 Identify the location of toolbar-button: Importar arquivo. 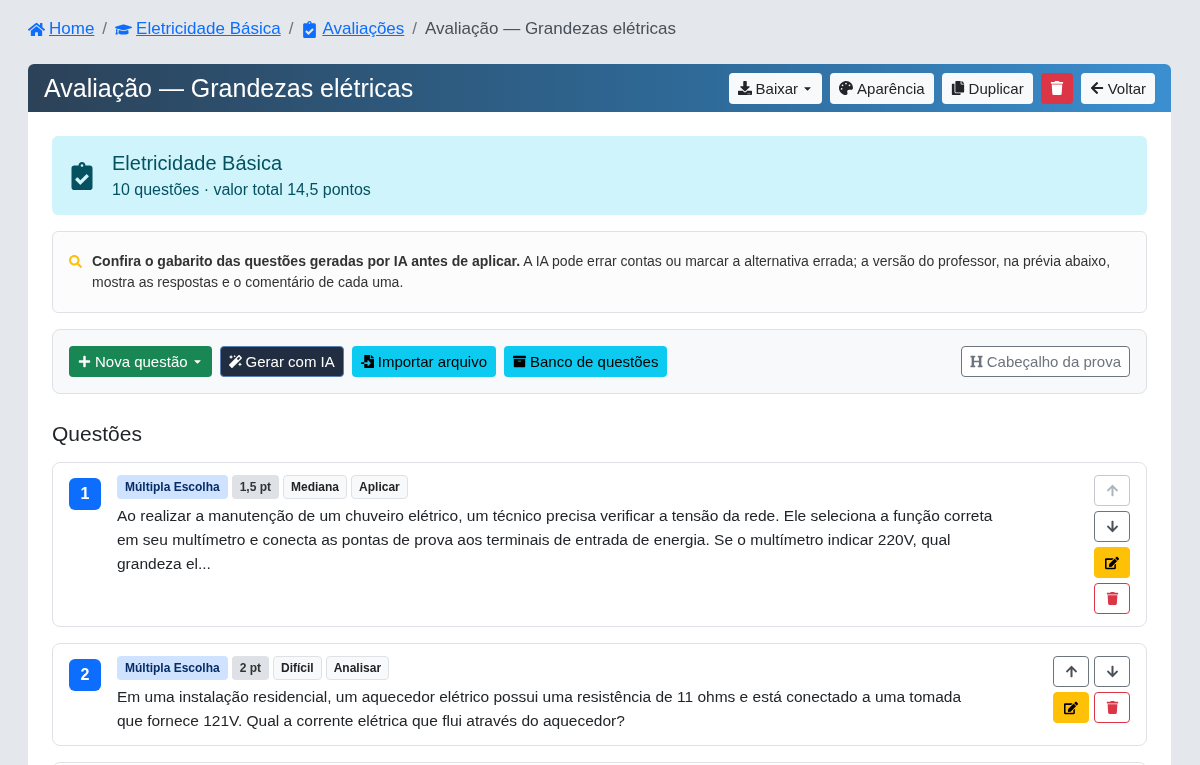
(423, 361).